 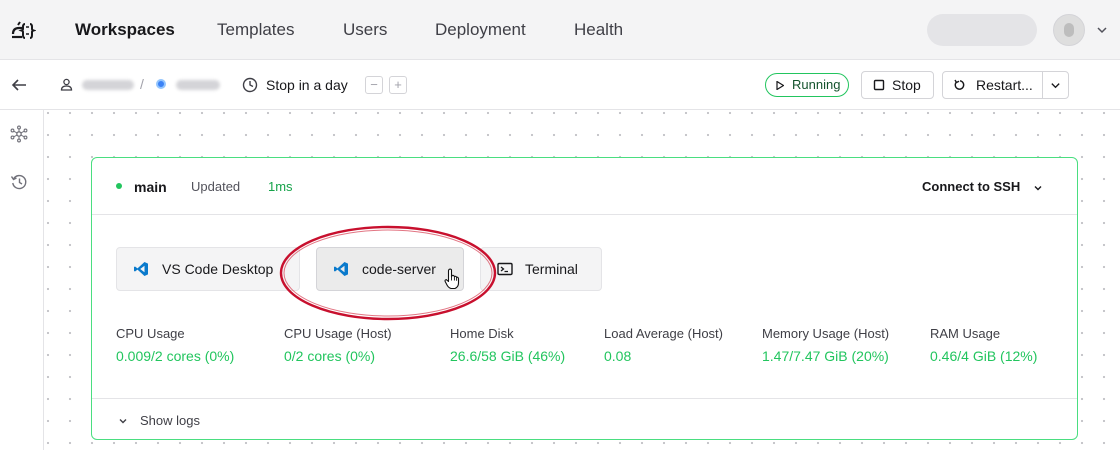 I want to click on metric-label: CPU Usage (Host), so click(x=338, y=333).